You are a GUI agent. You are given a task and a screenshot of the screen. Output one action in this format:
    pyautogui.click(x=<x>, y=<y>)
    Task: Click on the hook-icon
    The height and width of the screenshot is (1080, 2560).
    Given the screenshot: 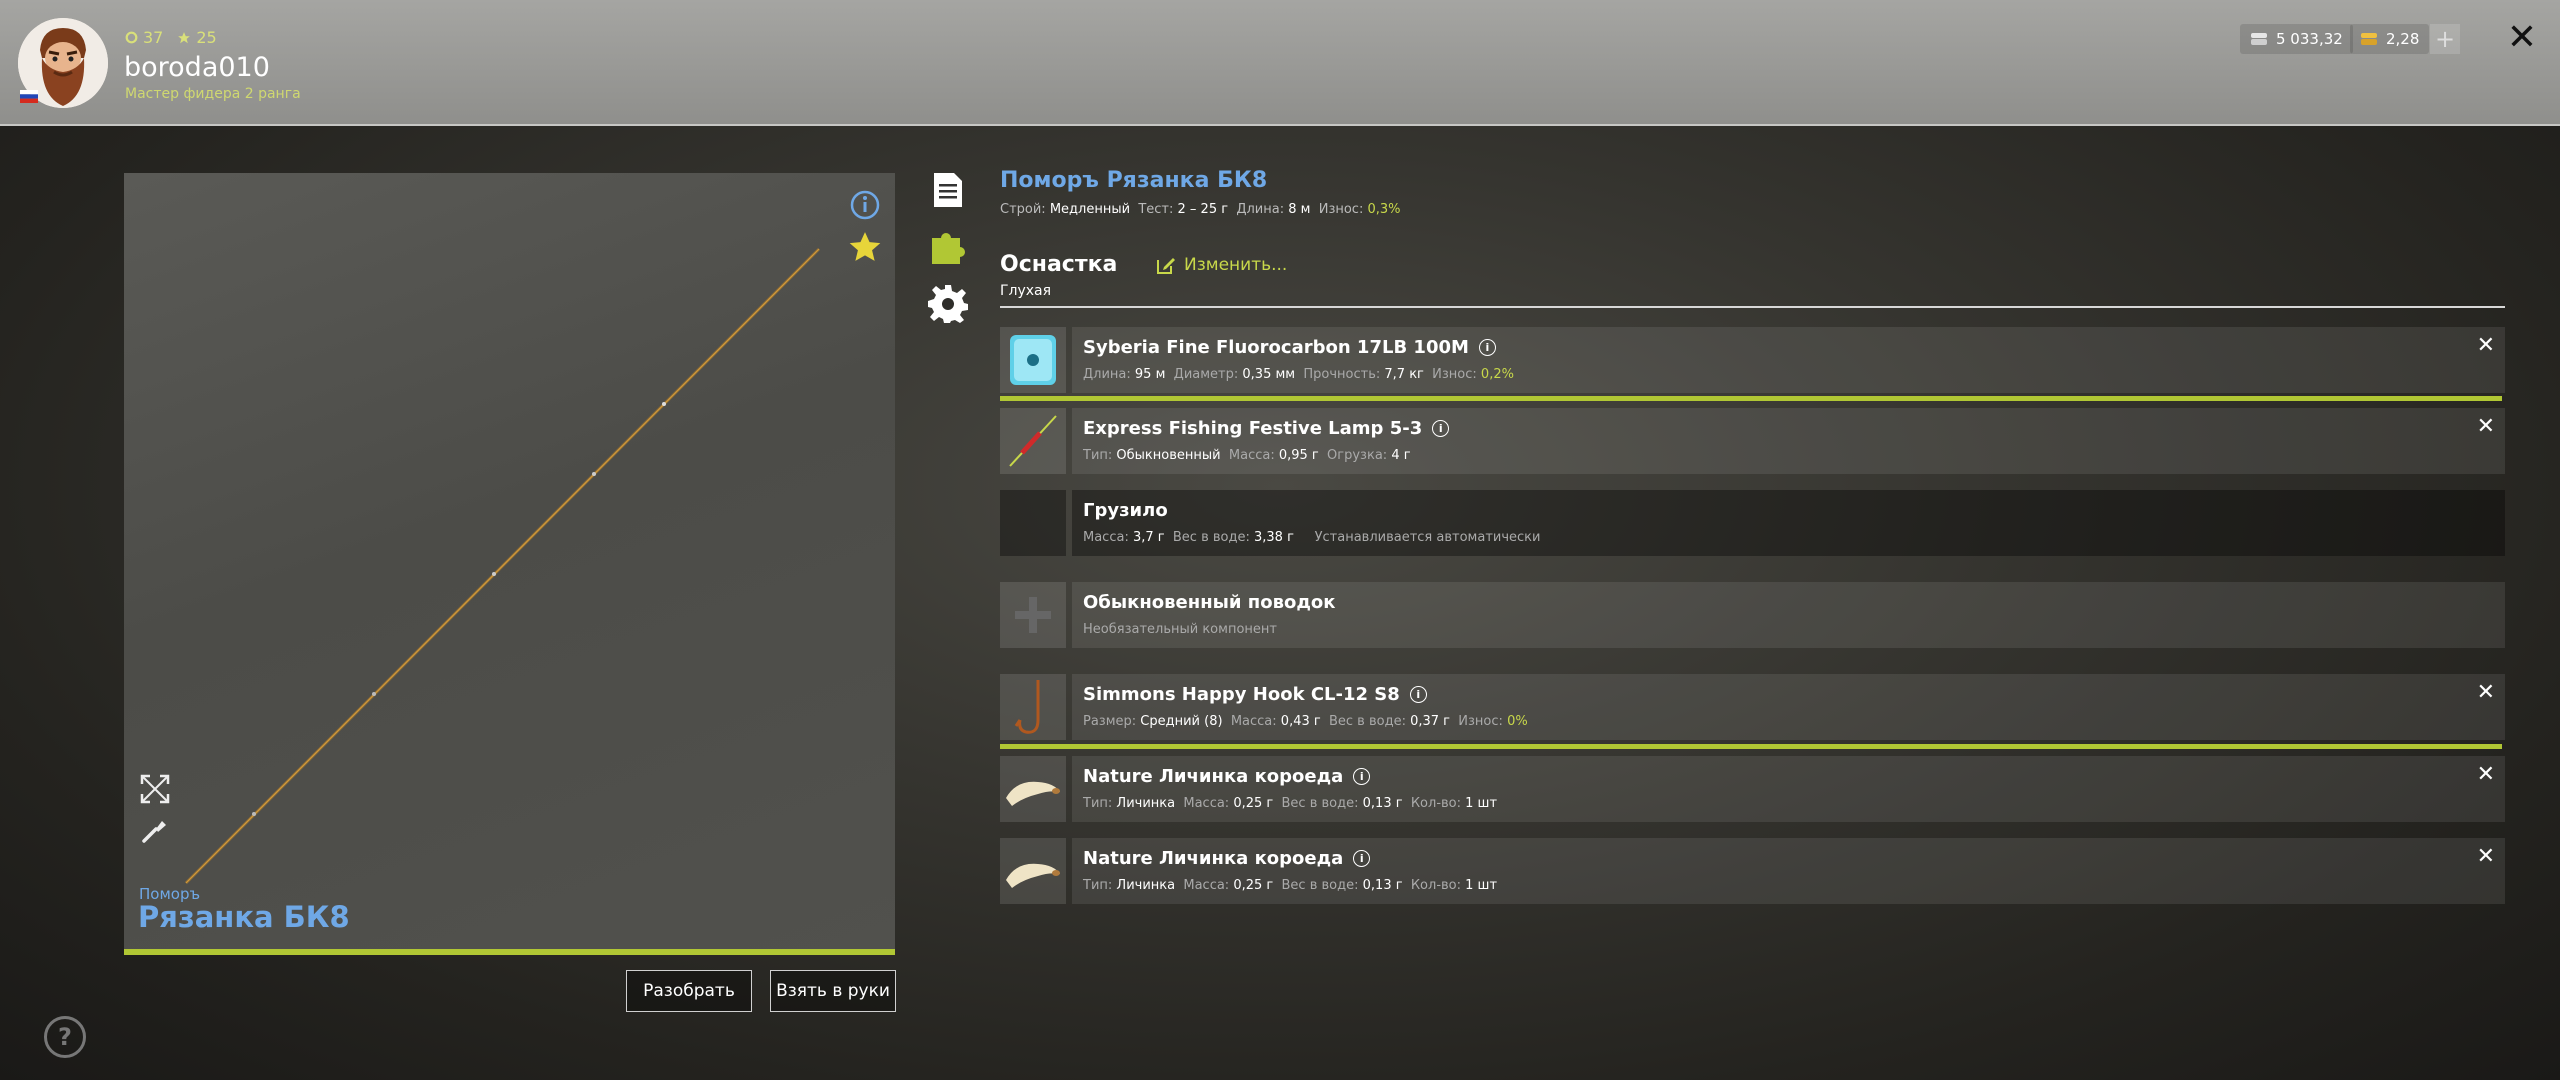 What is the action you would take?
    pyautogui.click(x=1027, y=707)
    